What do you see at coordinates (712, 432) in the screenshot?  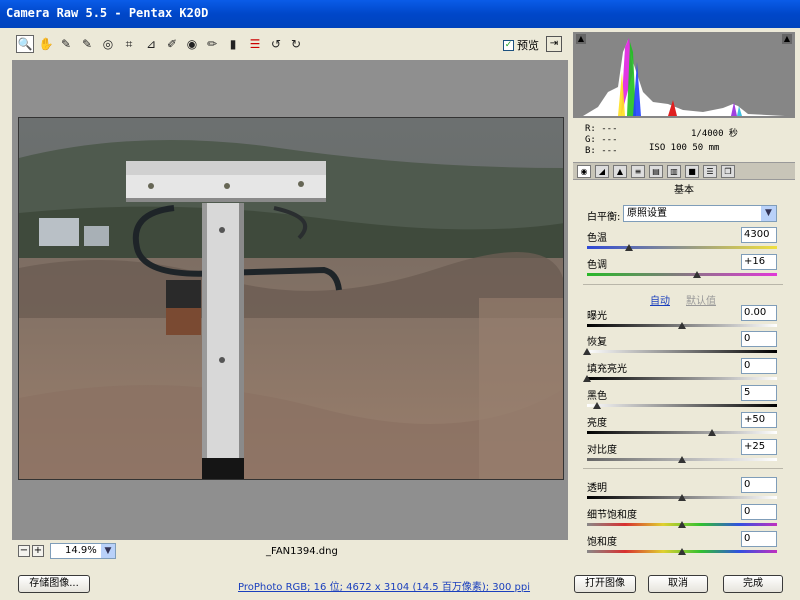 I see `brightness-slider-thumb` at bounding box center [712, 432].